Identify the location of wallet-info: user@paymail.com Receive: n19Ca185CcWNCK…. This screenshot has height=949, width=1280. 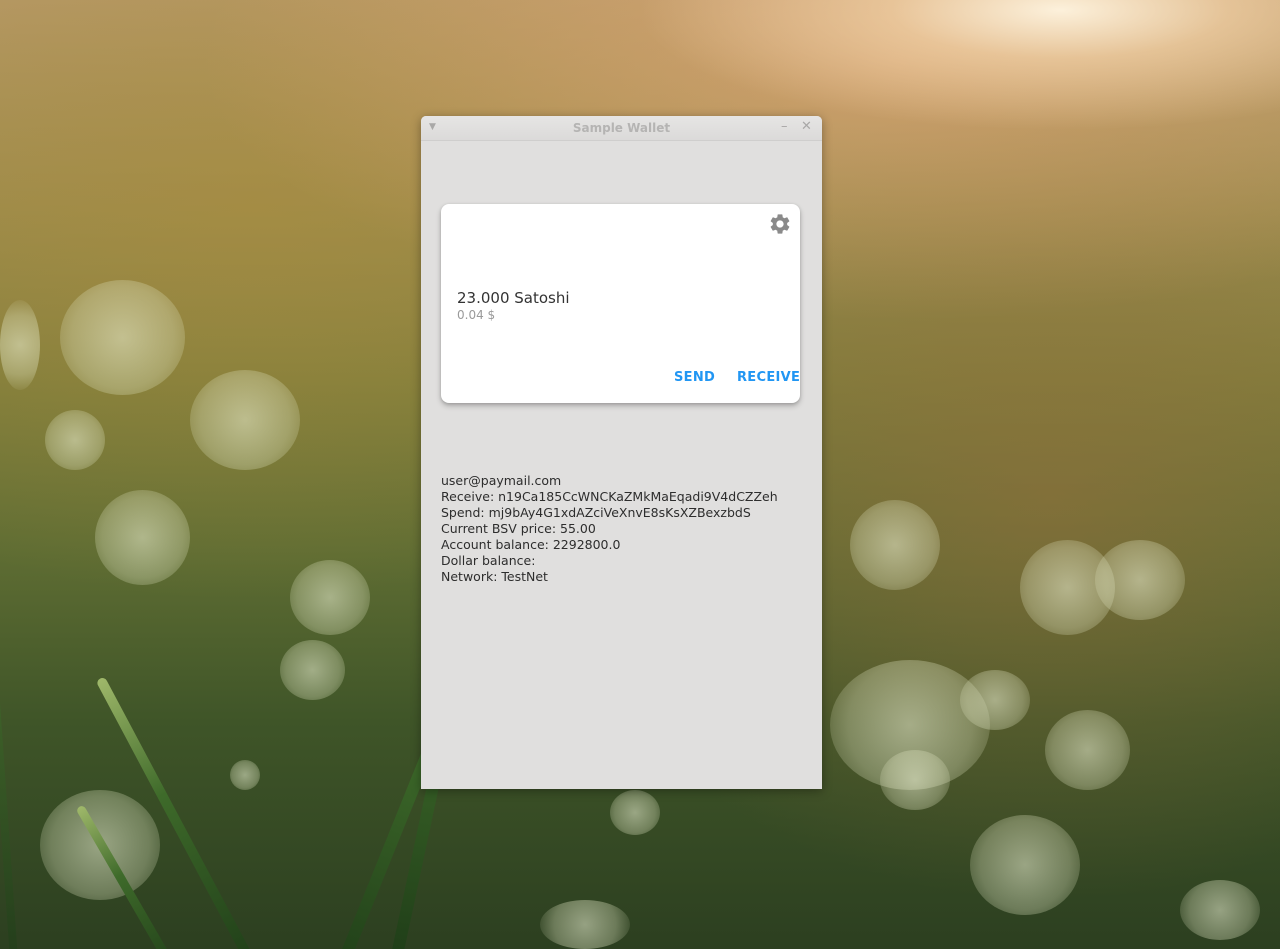
(609, 529).